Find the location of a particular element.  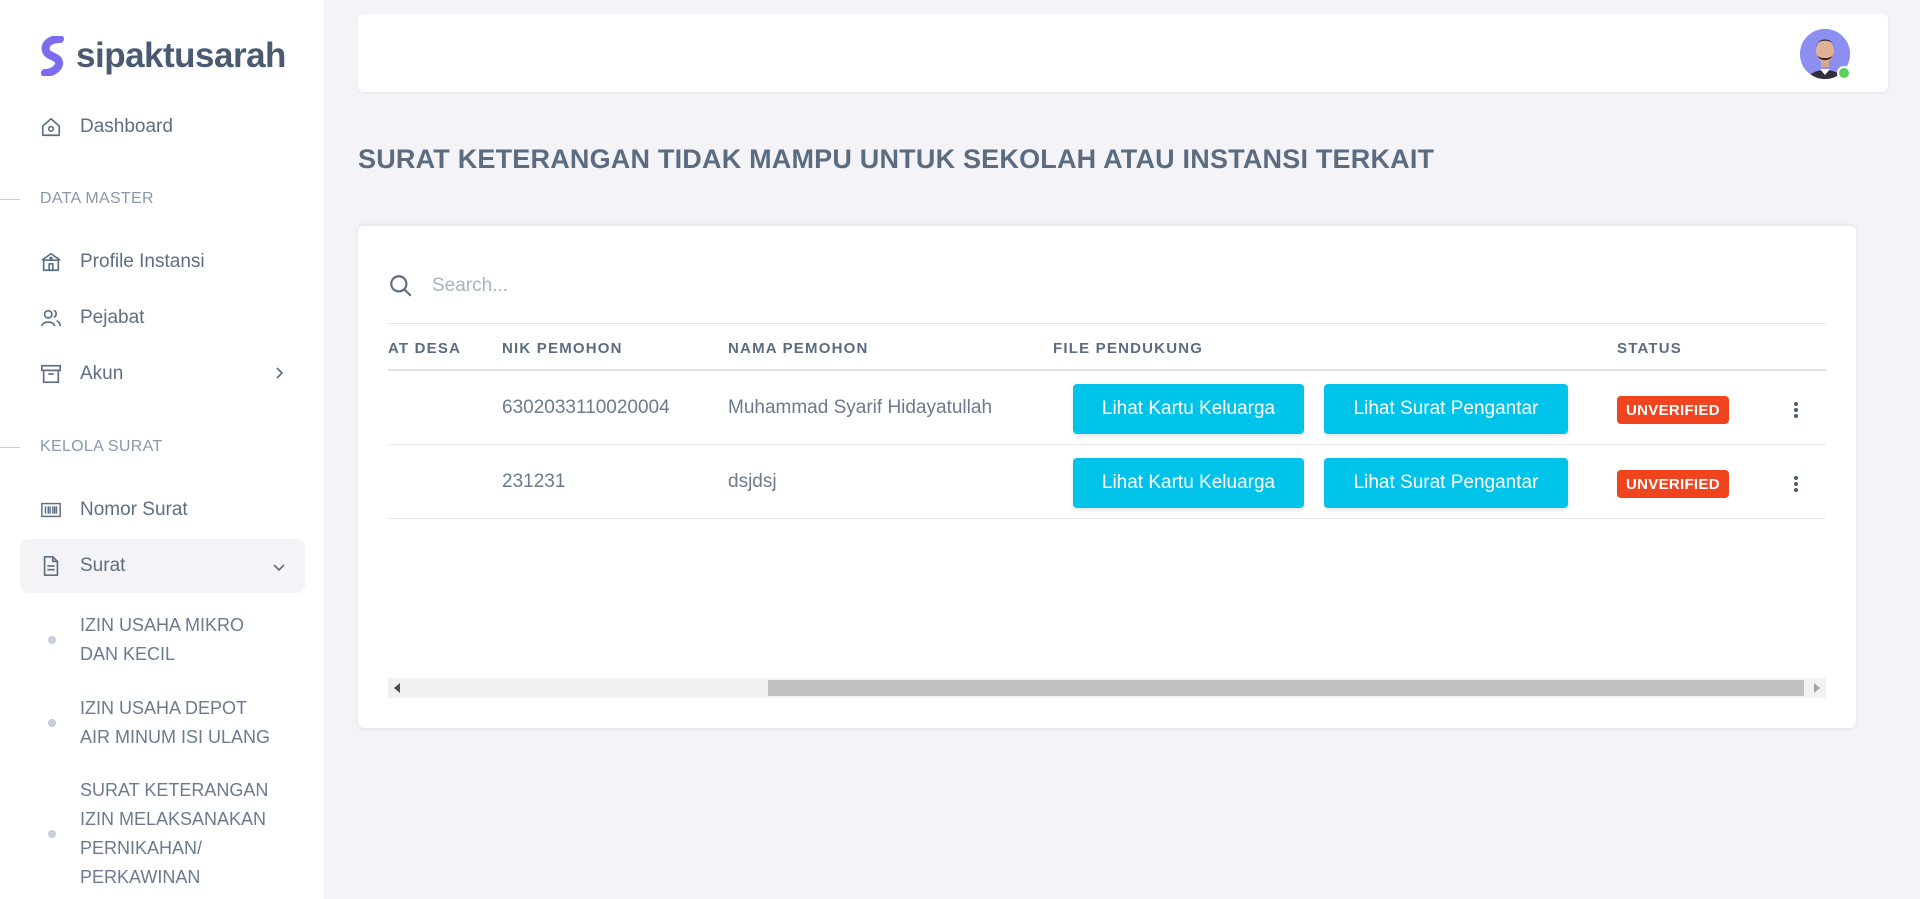

sidebar-item-surat: Surat is located at coordinates (162, 566).